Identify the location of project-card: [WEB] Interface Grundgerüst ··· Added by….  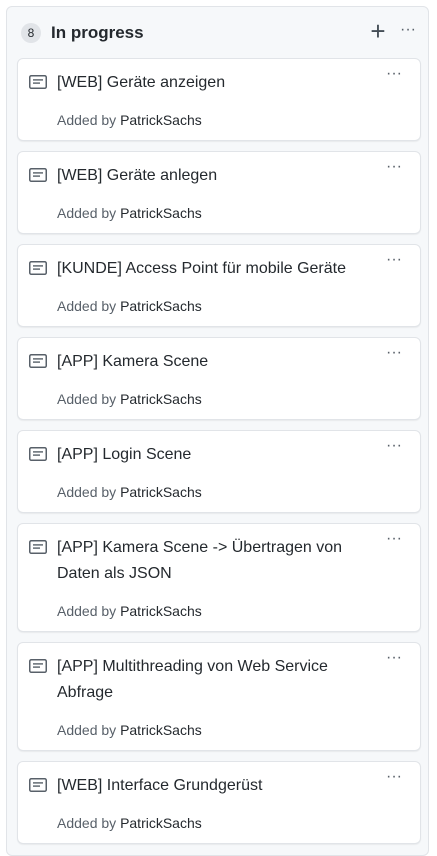
(219, 802).